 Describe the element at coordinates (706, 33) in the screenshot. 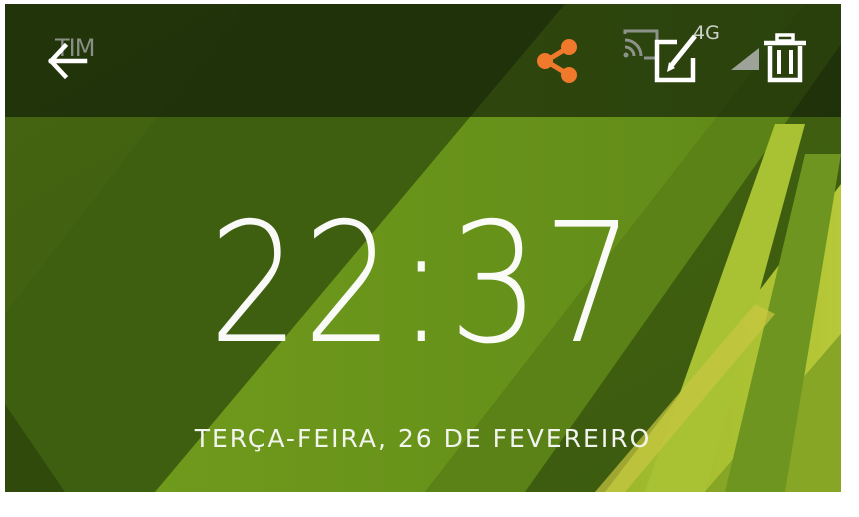

I see `network-type-label: 4G` at that location.